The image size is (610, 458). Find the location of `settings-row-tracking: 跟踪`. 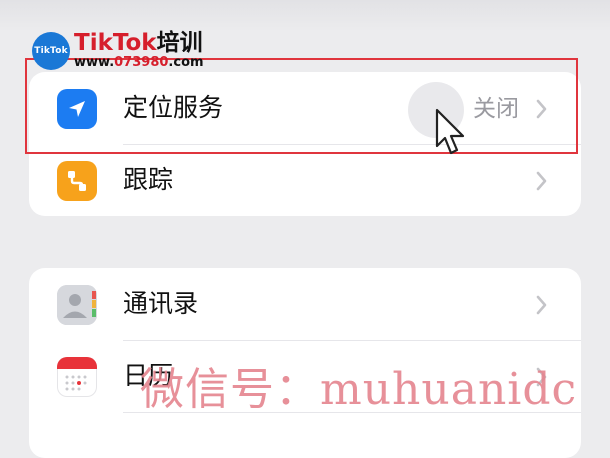

settings-row-tracking: 跟踪 is located at coordinates (305, 180).